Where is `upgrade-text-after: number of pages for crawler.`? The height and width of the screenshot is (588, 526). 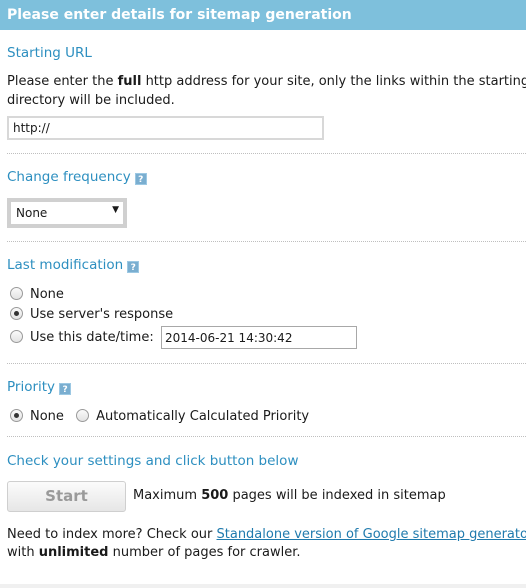 upgrade-text-after: number of pages for crawler. is located at coordinates (204, 552).